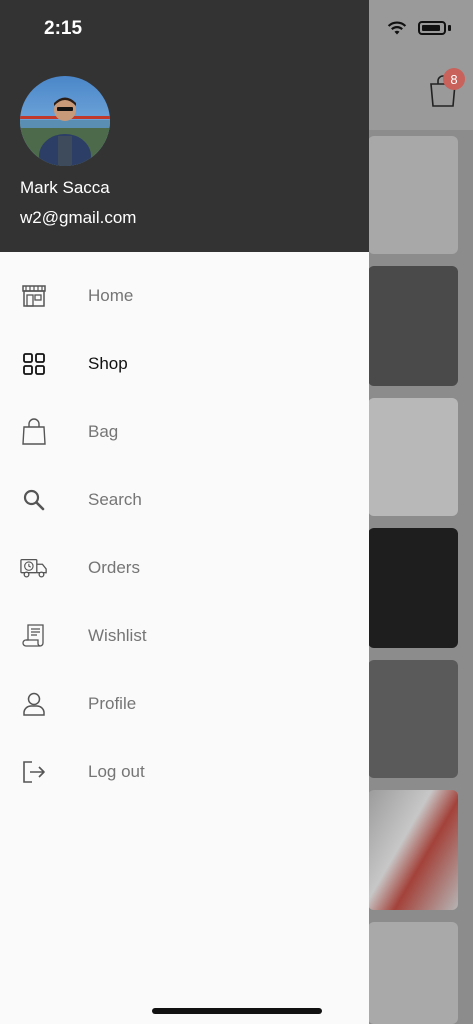 Image resolution: width=473 pixels, height=1024 pixels. Describe the element at coordinates (65, 187) in the screenshot. I see `user-name: Mark Sacca` at that location.